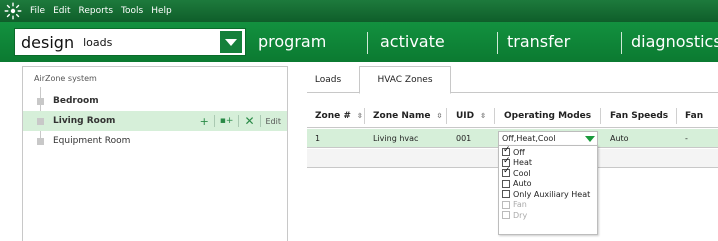 This screenshot has height=241, width=718. What do you see at coordinates (328, 79) in the screenshot?
I see `tab-loads: Loads` at bounding box center [328, 79].